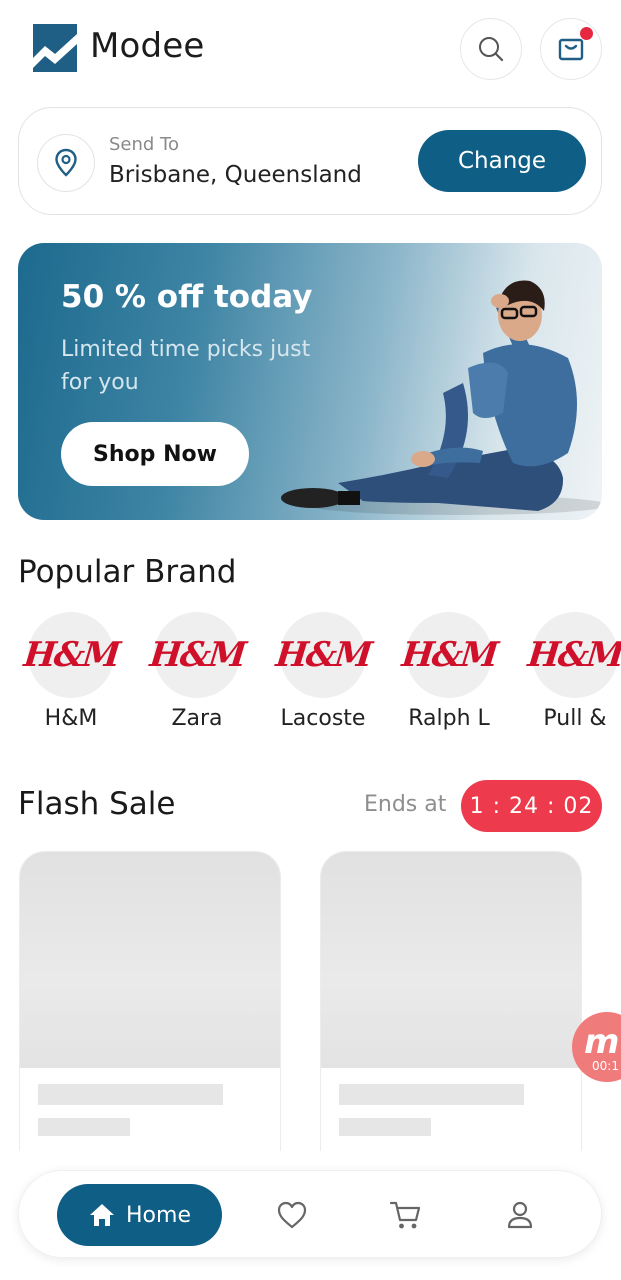 The width and height of the screenshot is (621, 1280). Describe the element at coordinates (235, 175) in the screenshot. I see `send-to-address: Brisbane, Queensland` at that location.